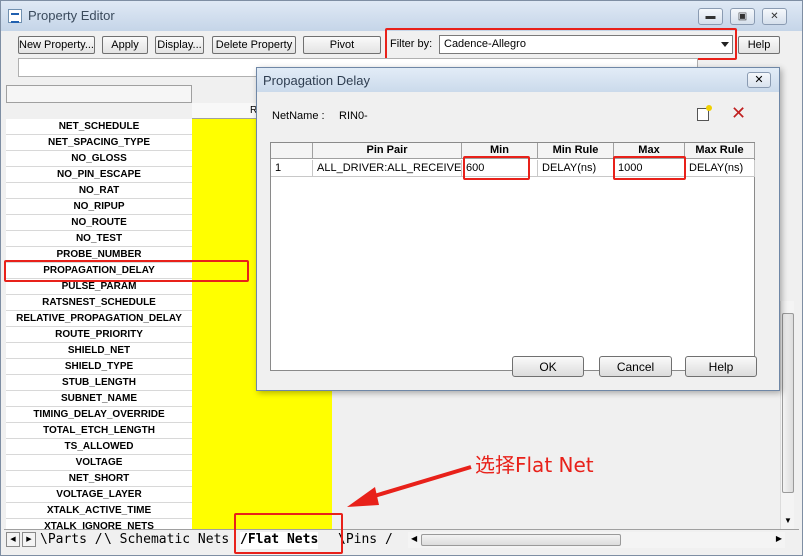  Describe the element at coordinates (518, 80) in the screenshot. I see `dialog-title-bar: Propagation Delay ✕` at that location.